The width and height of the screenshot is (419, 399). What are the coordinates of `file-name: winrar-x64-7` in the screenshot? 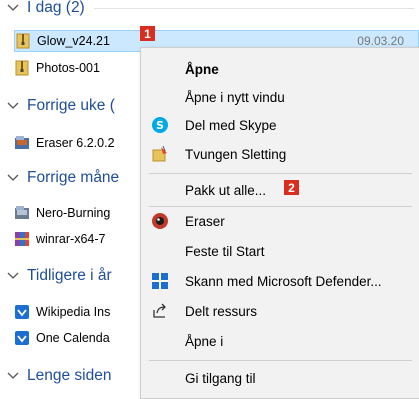 It's located at (71, 239).